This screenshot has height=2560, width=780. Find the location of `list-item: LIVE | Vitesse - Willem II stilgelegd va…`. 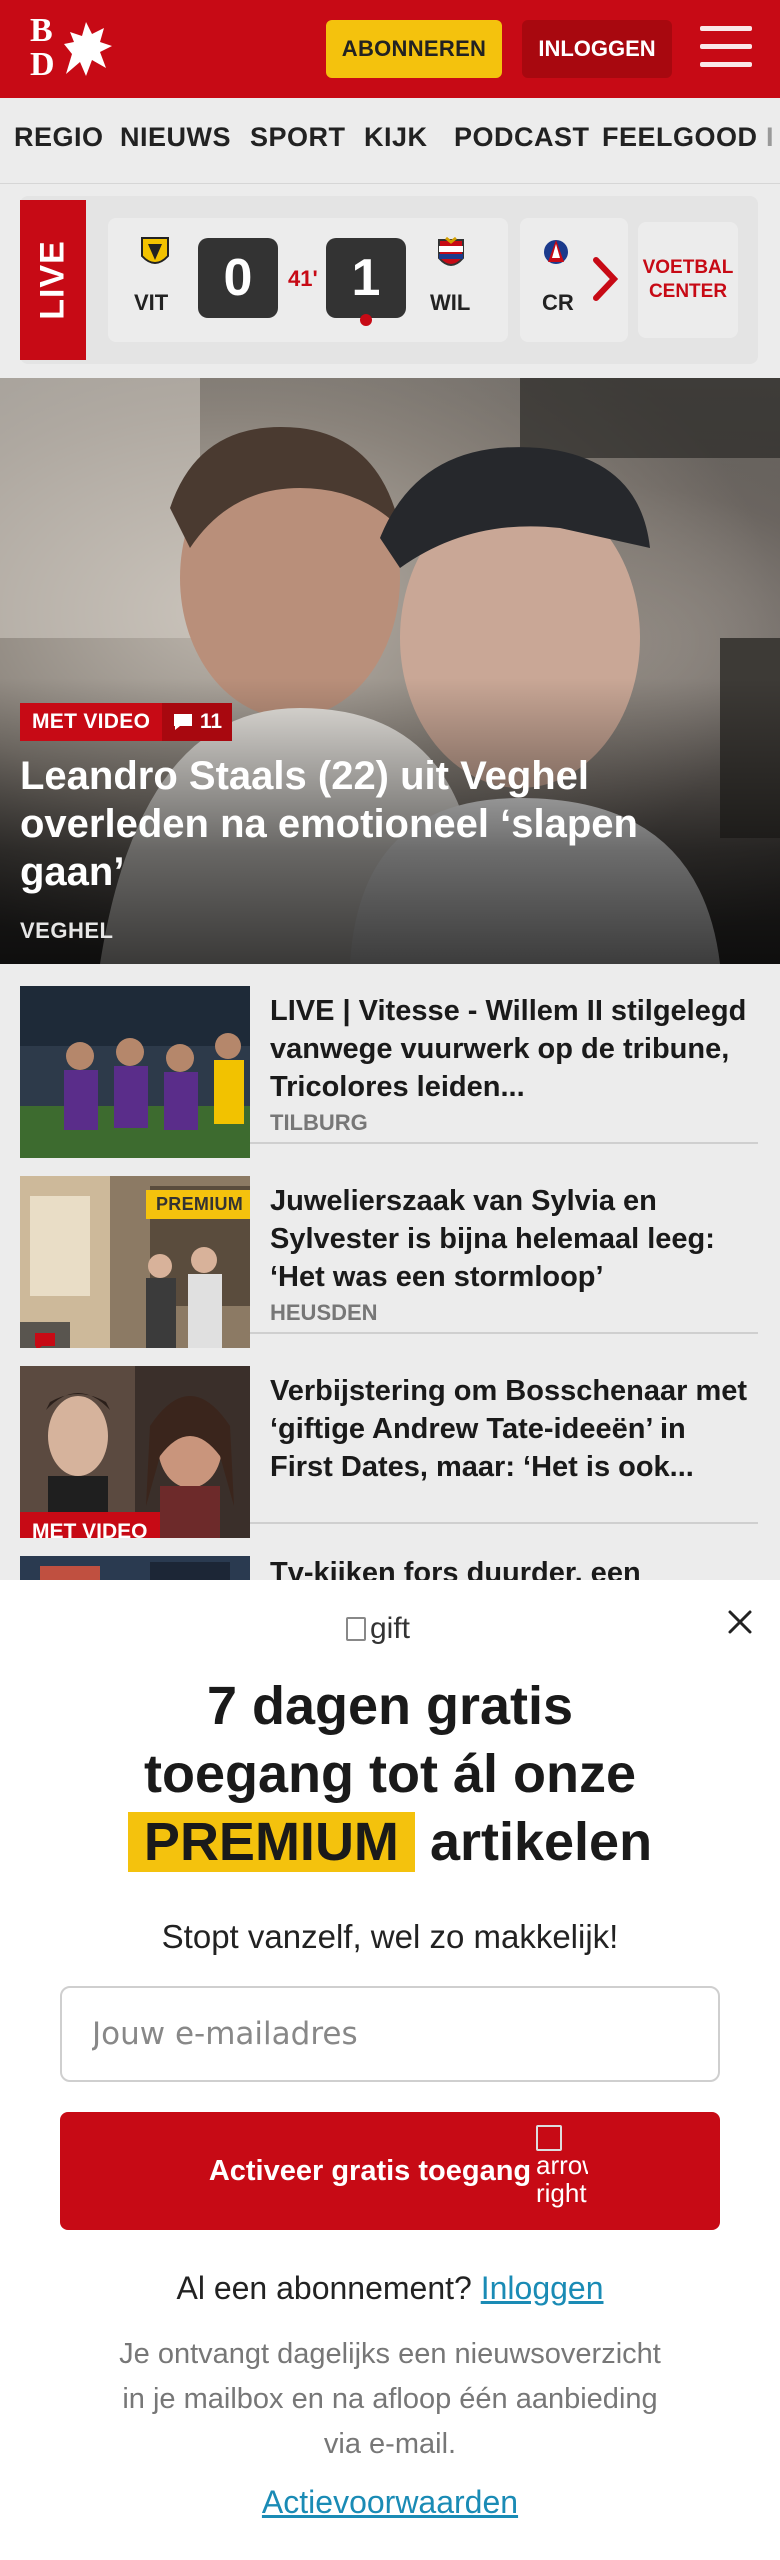

list-item: LIVE | Vitesse - Willem II stilgelegd va… is located at coordinates (389, 1065).